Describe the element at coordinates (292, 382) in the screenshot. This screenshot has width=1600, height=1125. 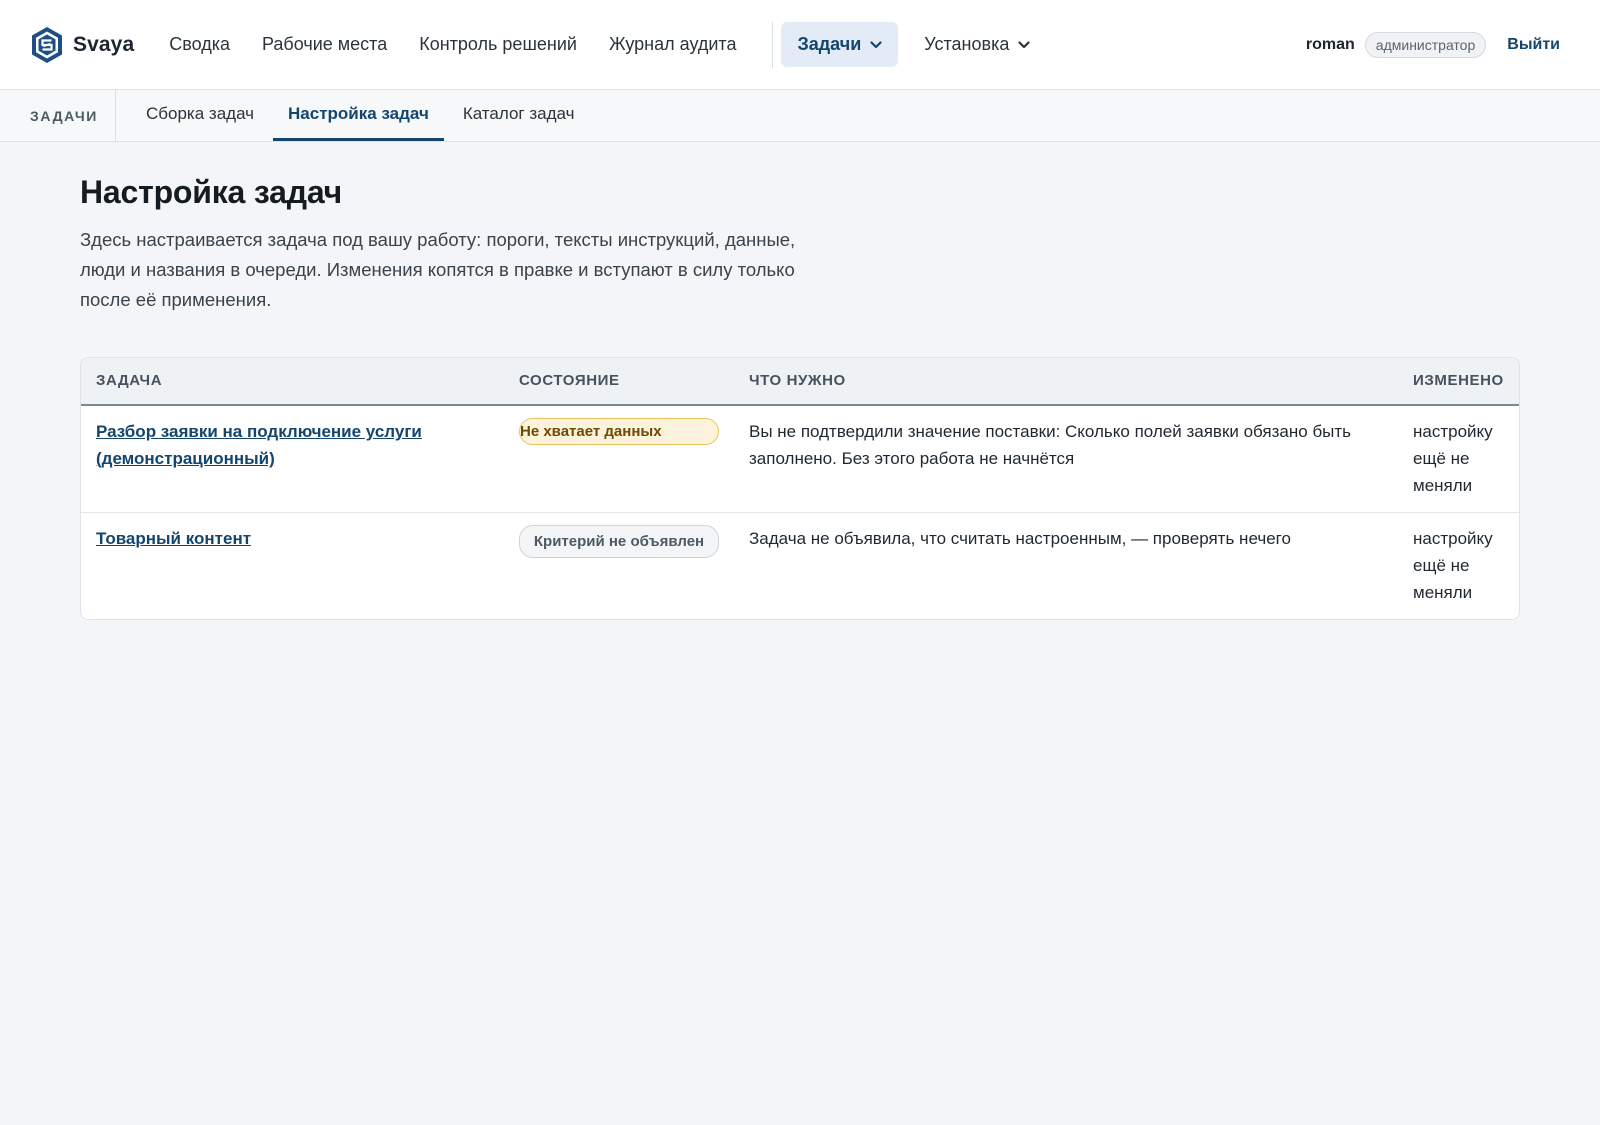
I see `column-header-task: ЗАДАЧА` at that location.